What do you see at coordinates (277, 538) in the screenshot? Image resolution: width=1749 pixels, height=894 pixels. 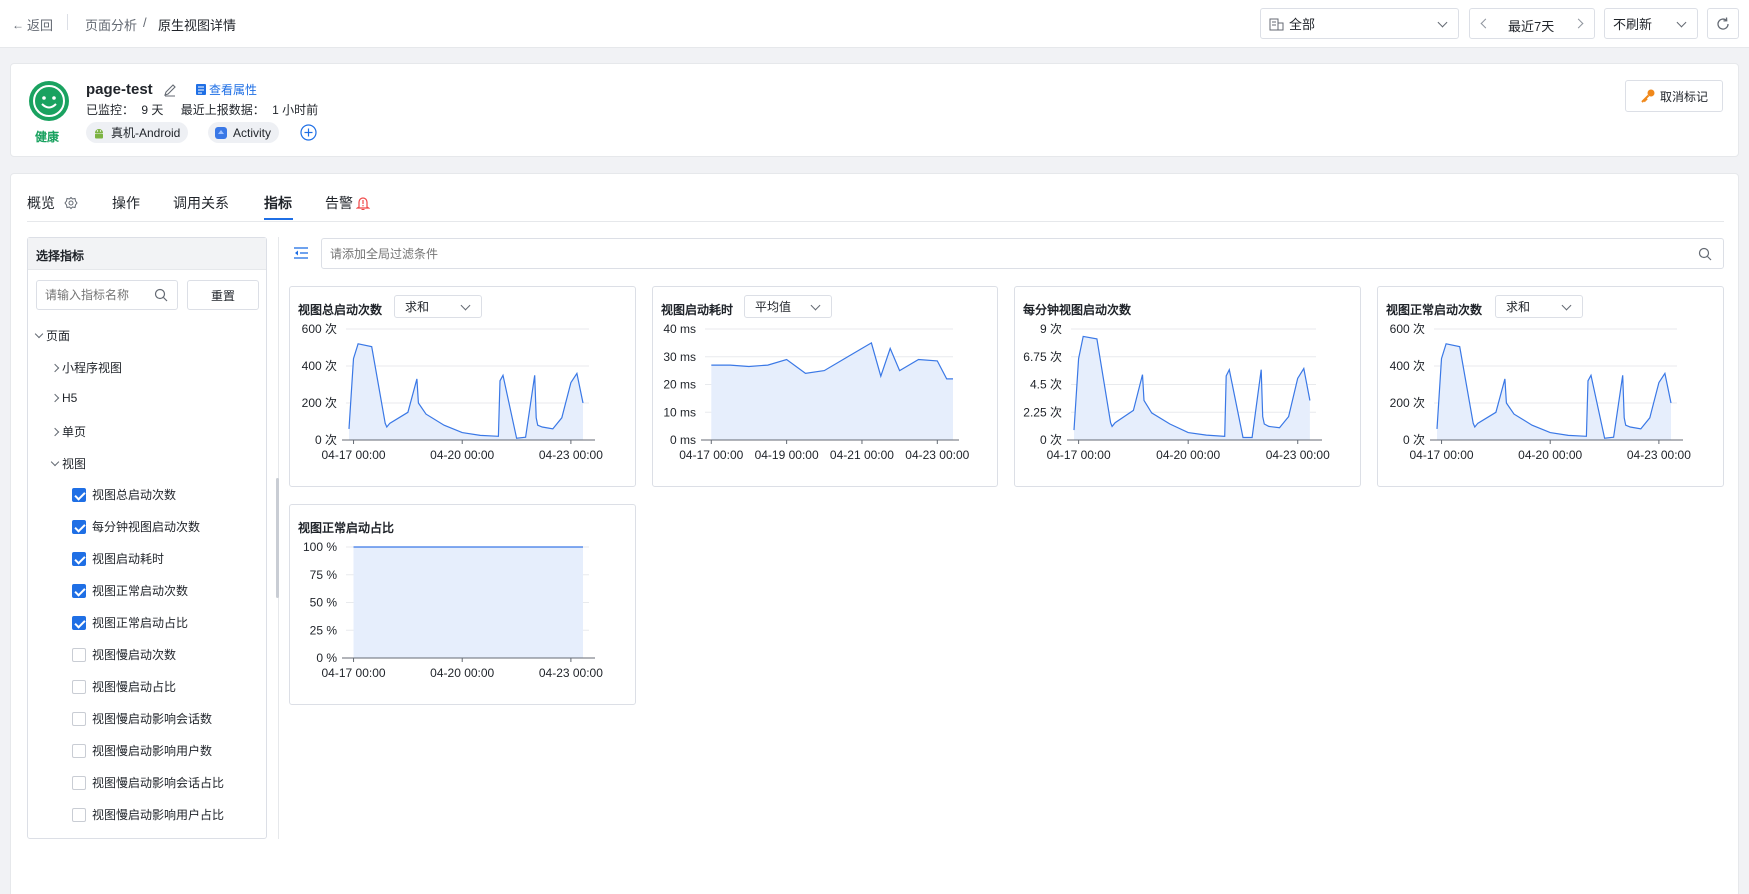 I see `splitter-handle` at bounding box center [277, 538].